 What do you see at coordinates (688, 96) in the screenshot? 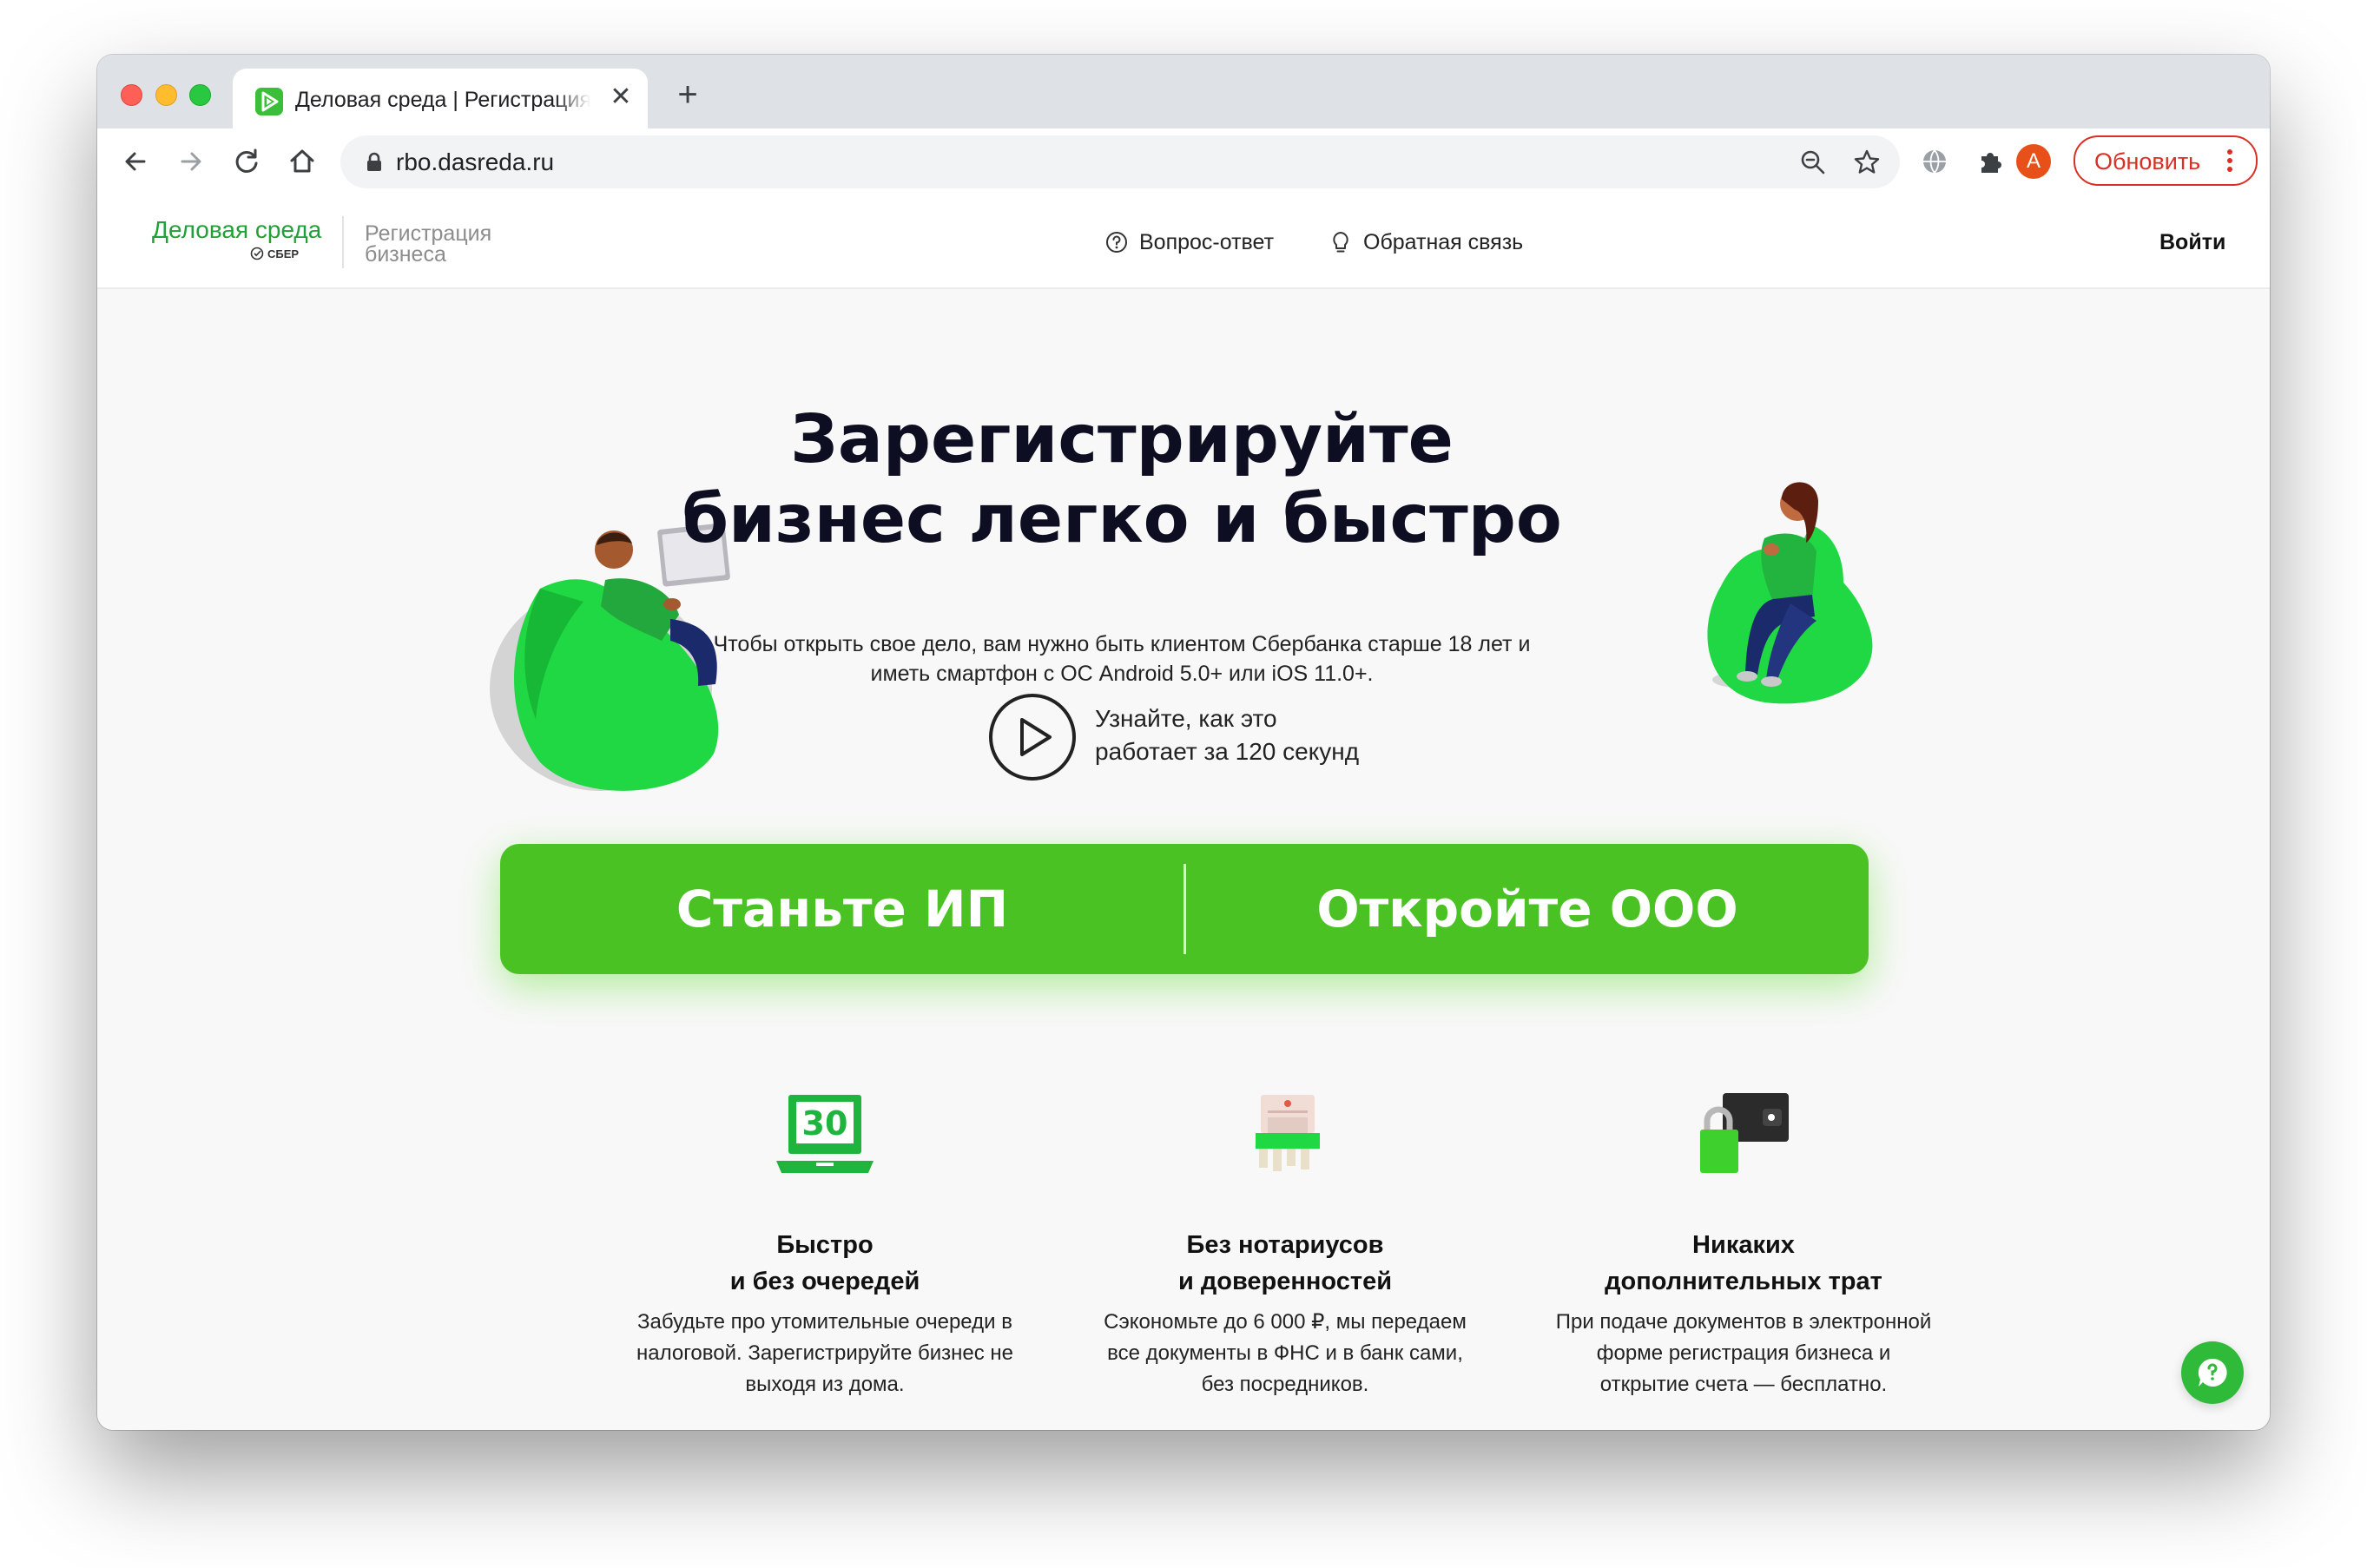
I see `new-tab-button: +` at bounding box center [688, 96].